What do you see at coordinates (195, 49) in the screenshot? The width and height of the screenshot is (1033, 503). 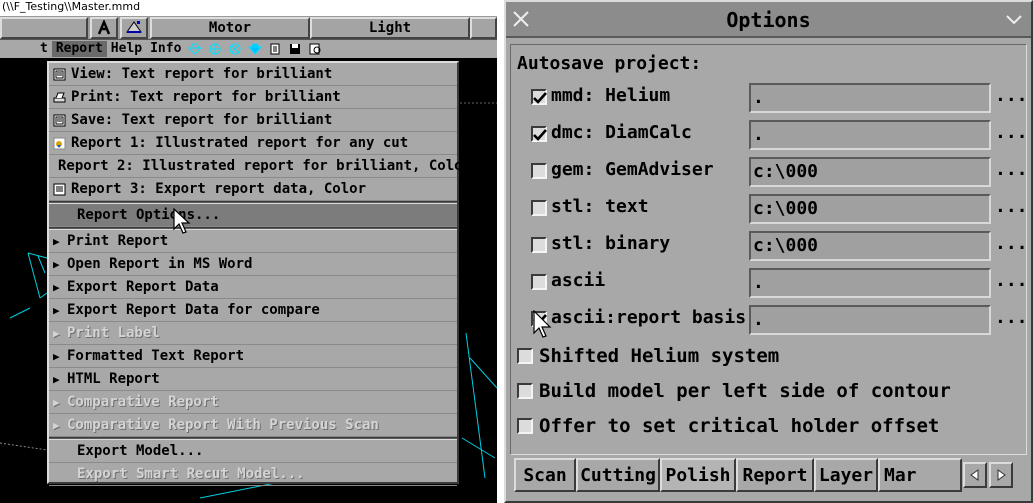 I see `diamond-side-icon` at bounding box center [195, 49].